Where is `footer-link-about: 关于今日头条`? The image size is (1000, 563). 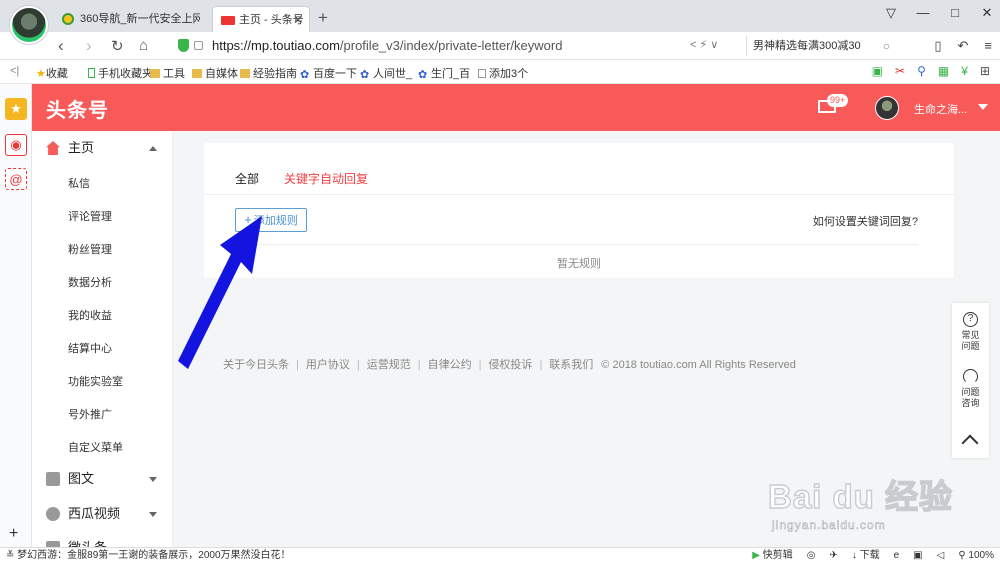 footer-link-about: 关于今日头条 is located at coordinates (256, 365).